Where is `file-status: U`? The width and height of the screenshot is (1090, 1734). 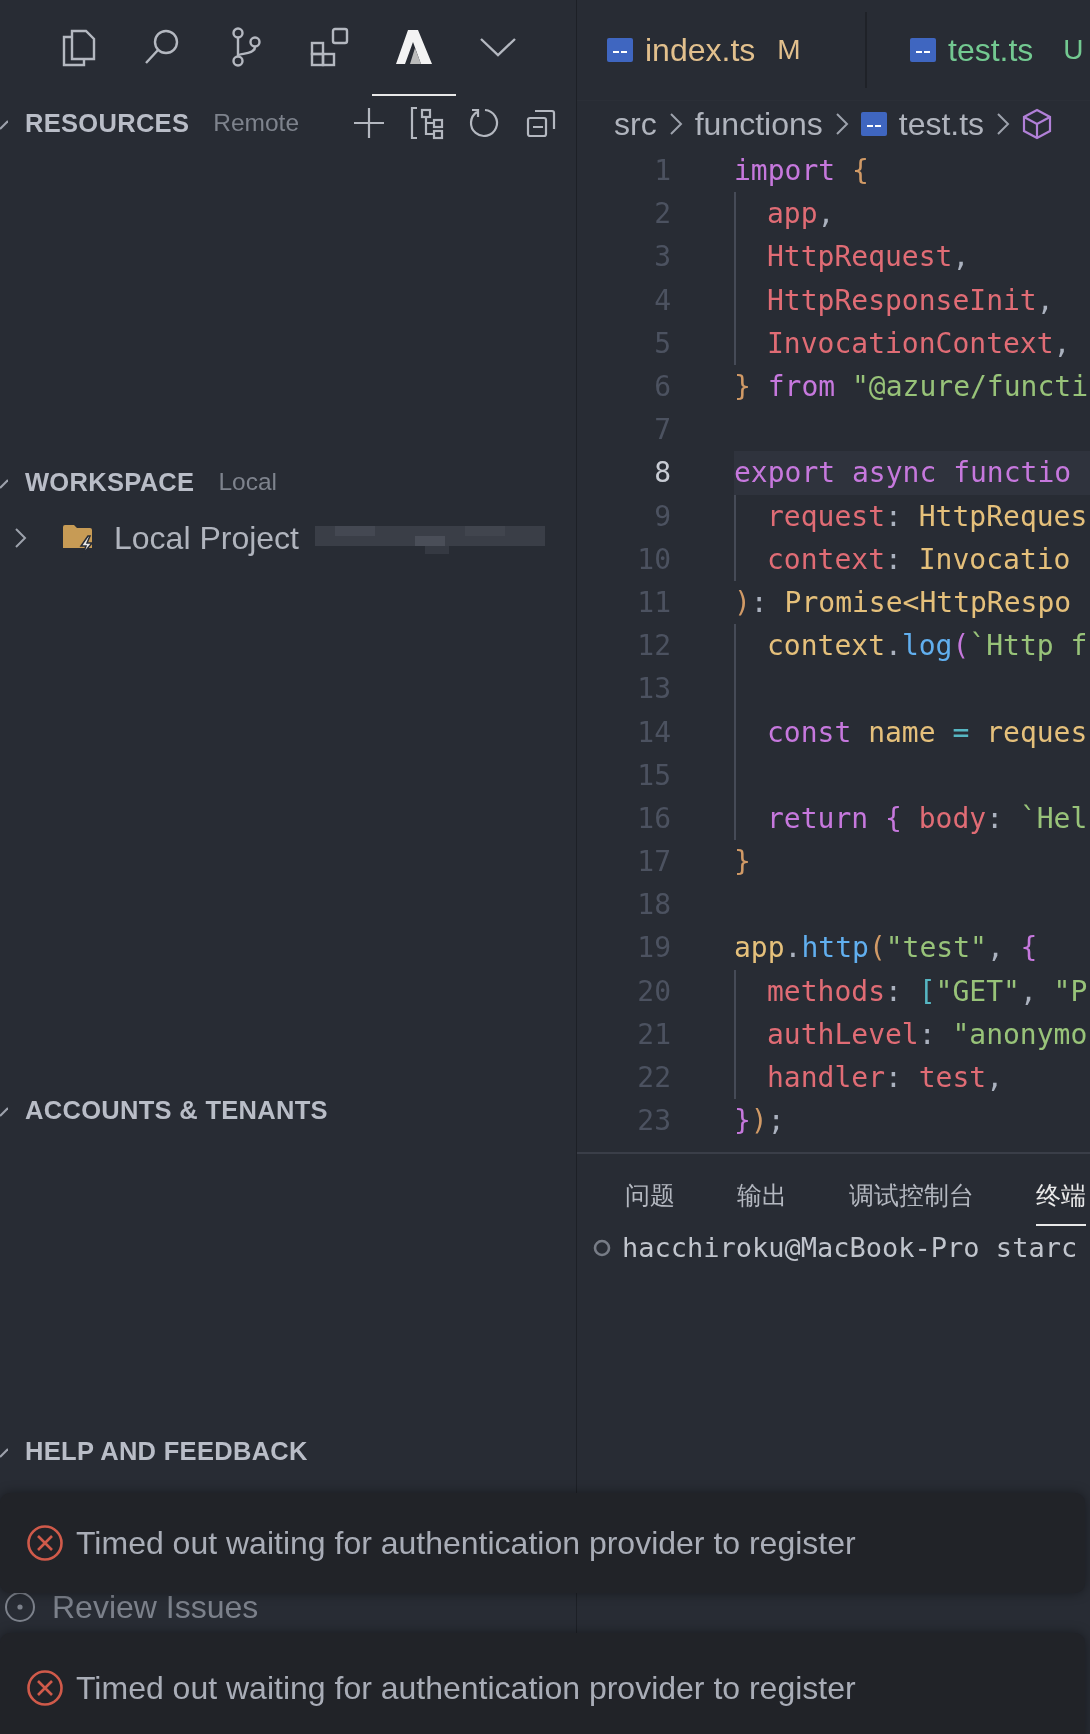 file-status: U is located at coordinates (1073, 50).